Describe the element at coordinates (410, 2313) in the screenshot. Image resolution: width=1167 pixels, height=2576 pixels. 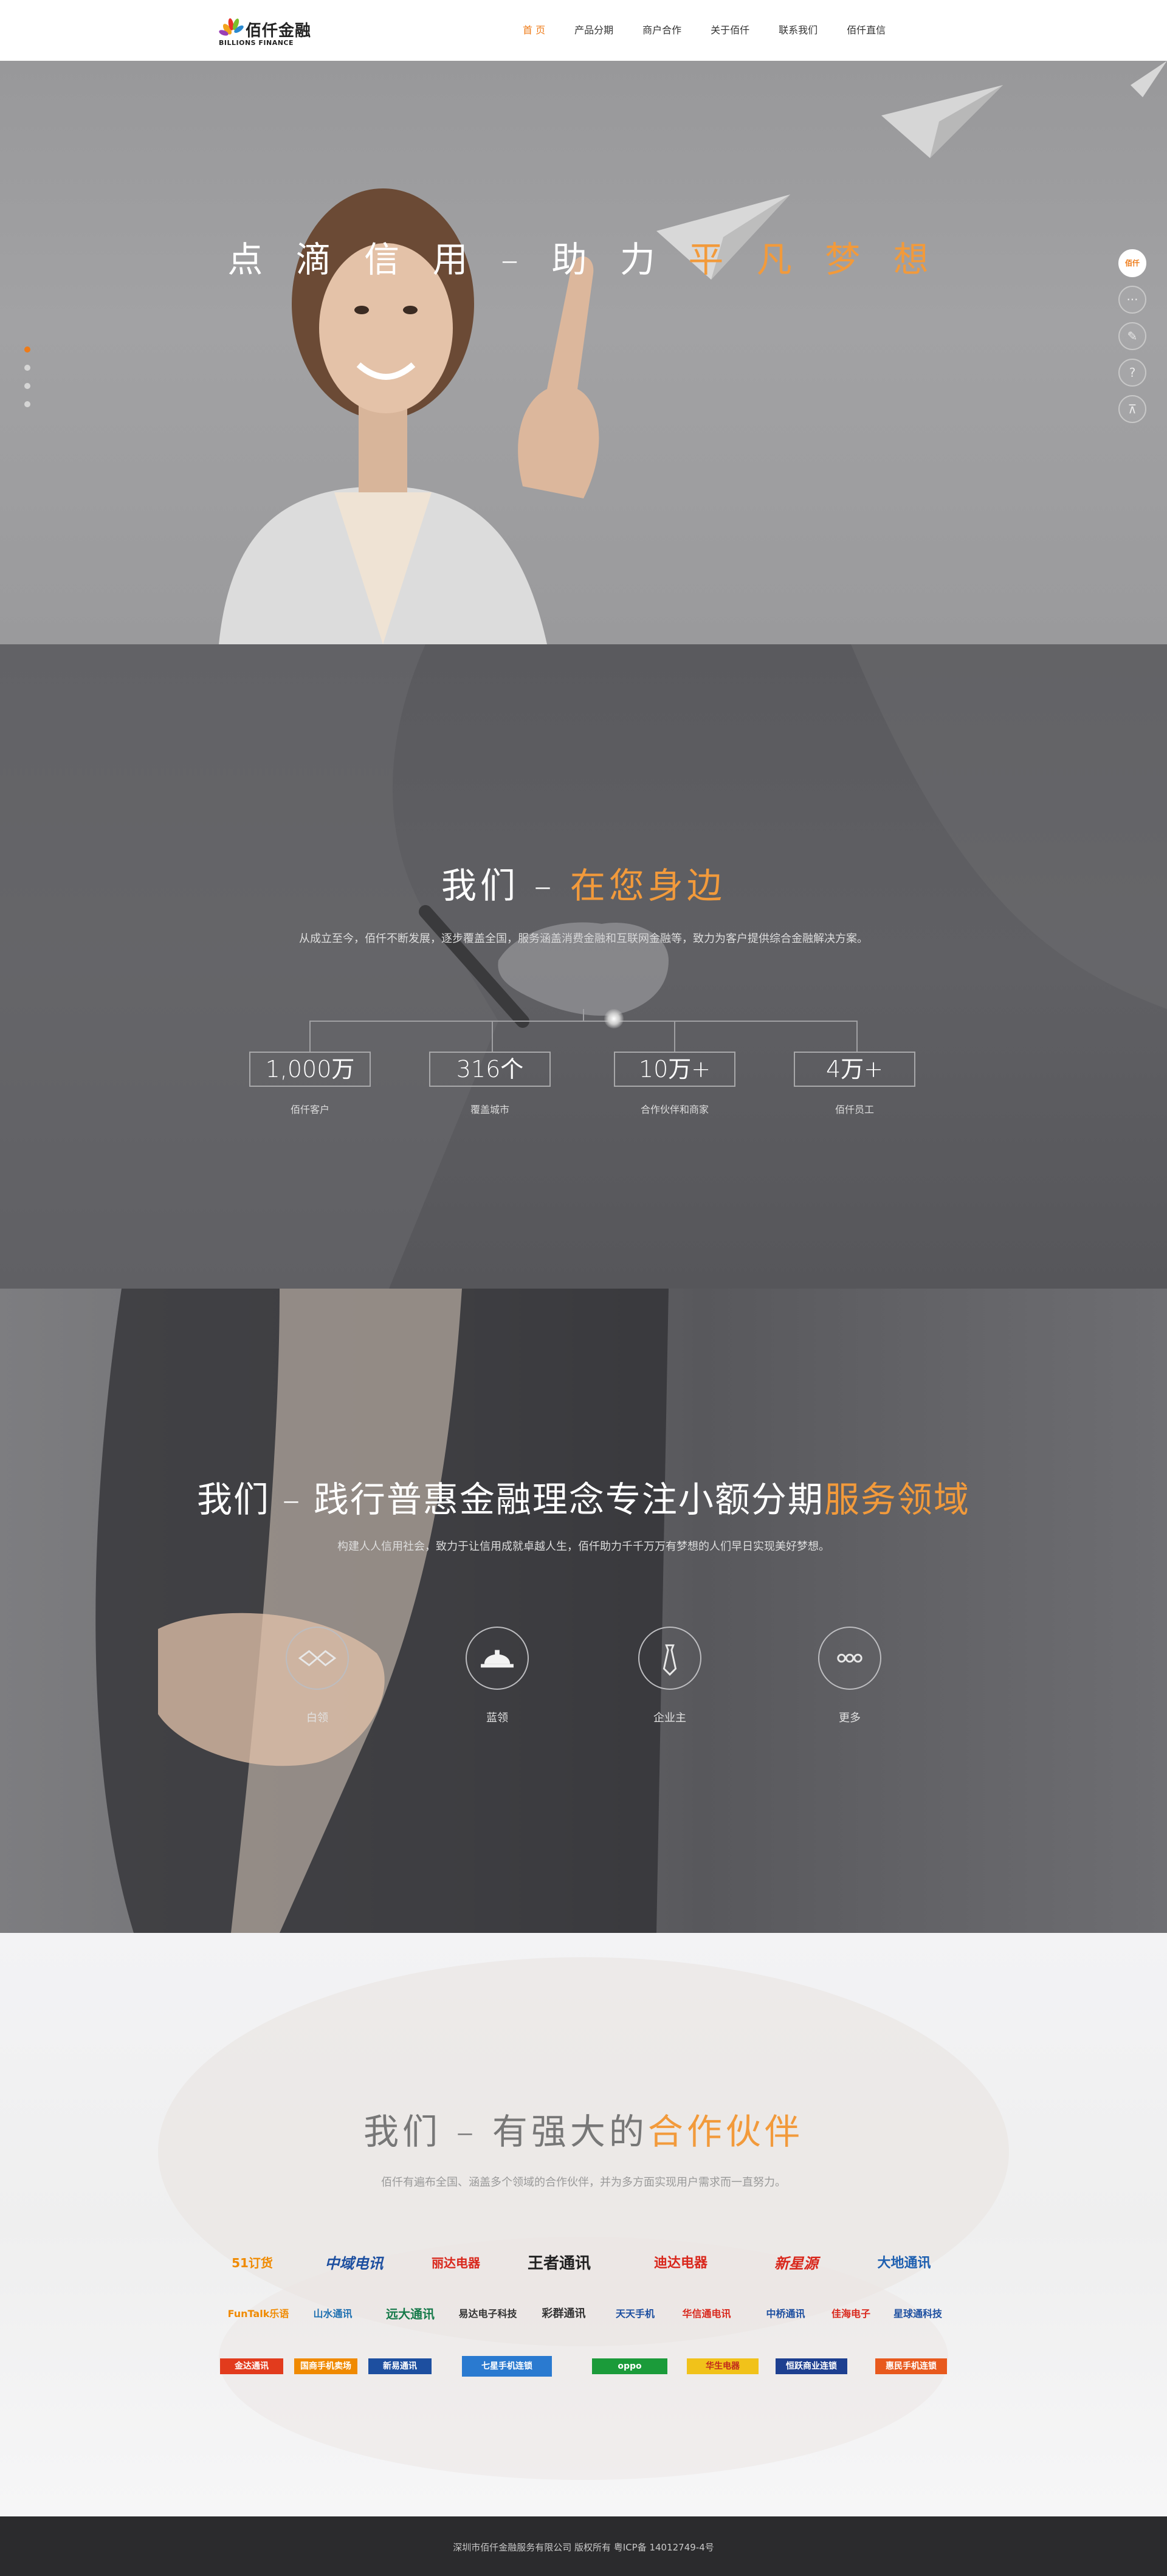
I see `partner-logo: 远大通讯` at that location.